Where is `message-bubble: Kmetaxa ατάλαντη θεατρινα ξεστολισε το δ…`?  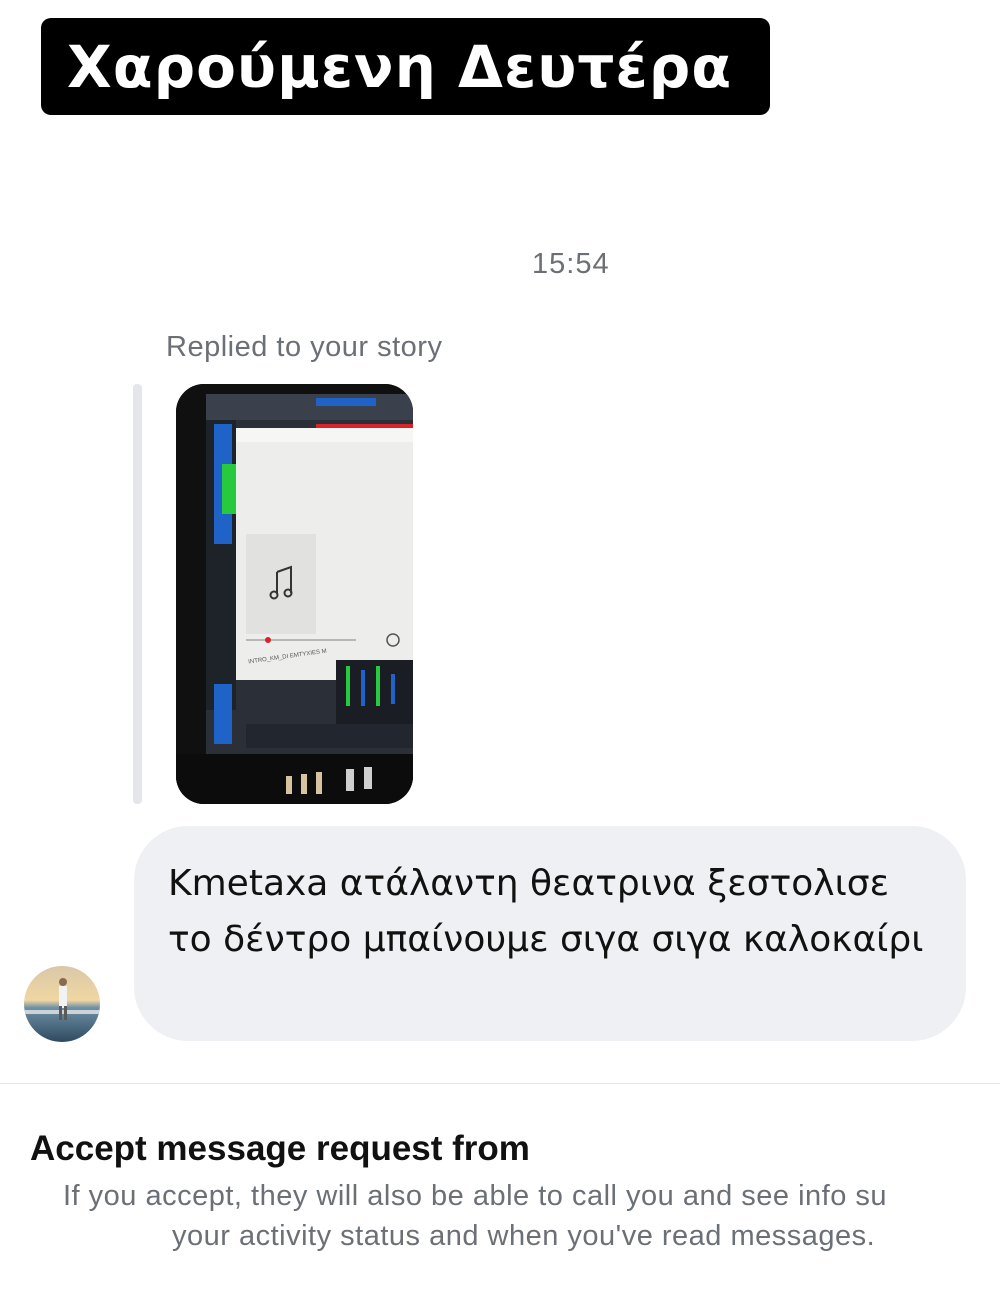 message-bubble: Kmetaxa ατάλαντη θεατρινα ξεστολισε το δ… is located at coordinates (550, 933).